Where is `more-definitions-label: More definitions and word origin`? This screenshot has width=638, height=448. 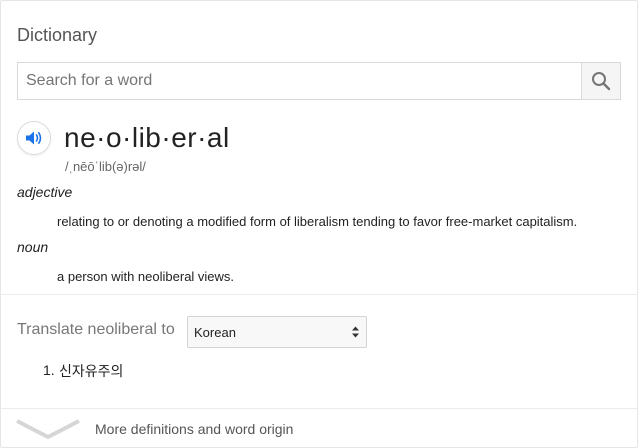
more-definitions-label: More definitions and word origin is located at coordinates (194, 429).